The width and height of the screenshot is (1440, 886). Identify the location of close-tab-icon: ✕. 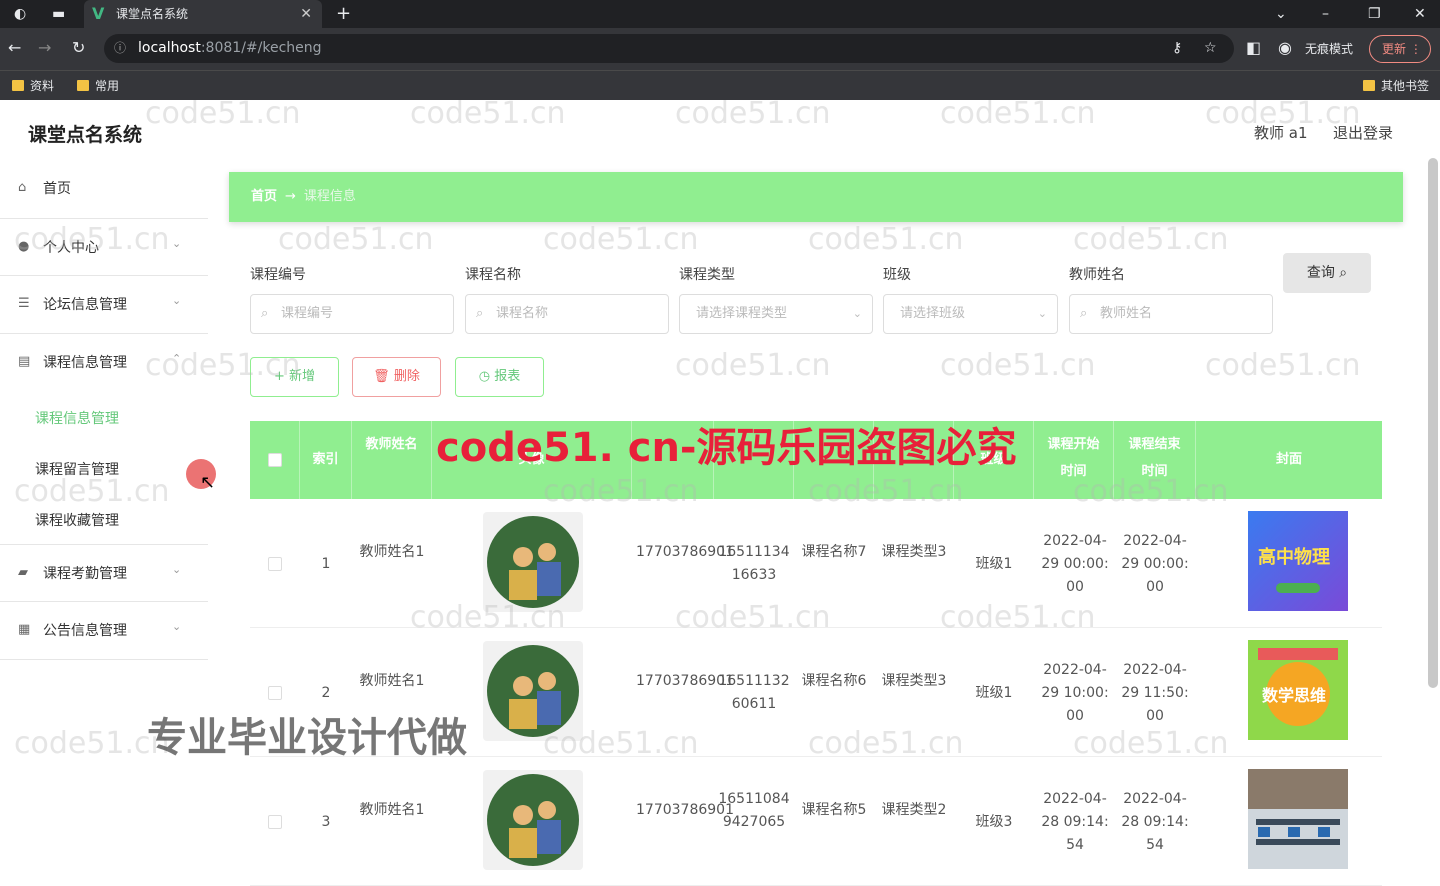
(306, 14).